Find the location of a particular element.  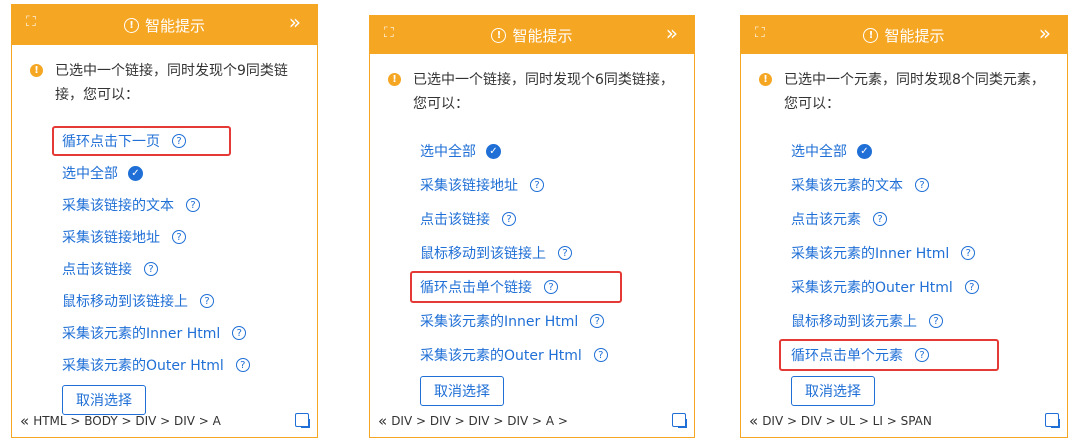

action-label: 采集该链接的文本 is located at coordinates (118, 206).